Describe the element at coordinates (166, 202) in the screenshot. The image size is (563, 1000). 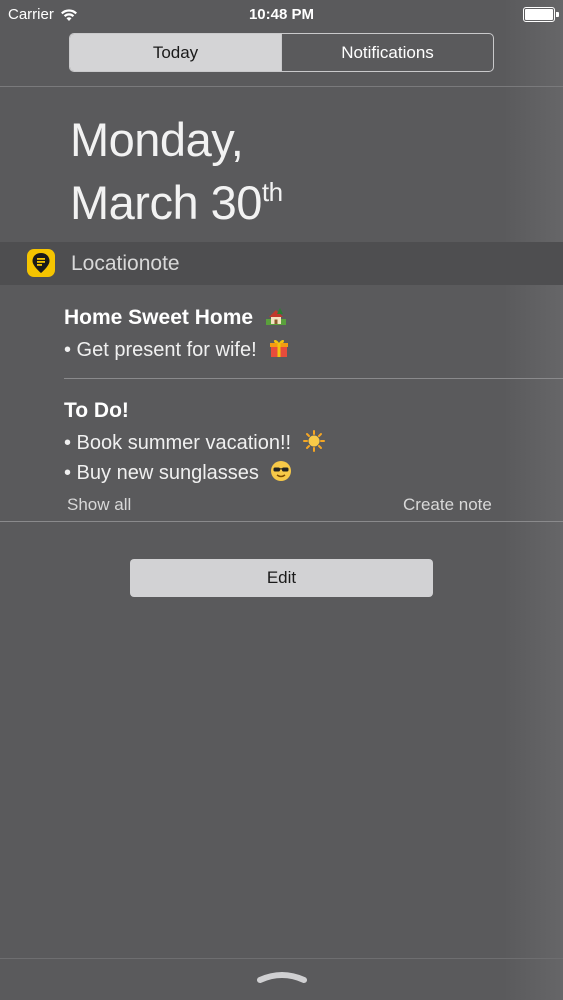
I see `date-month-day: March 30` at that location.